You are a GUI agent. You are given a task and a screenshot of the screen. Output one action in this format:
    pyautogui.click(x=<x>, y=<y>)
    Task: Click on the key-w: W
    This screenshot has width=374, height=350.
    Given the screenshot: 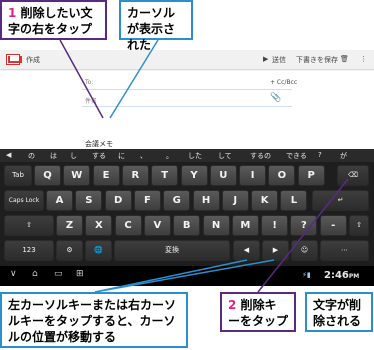 What is the action you would take?
    pyautogui.click(x=77, y=175)
    